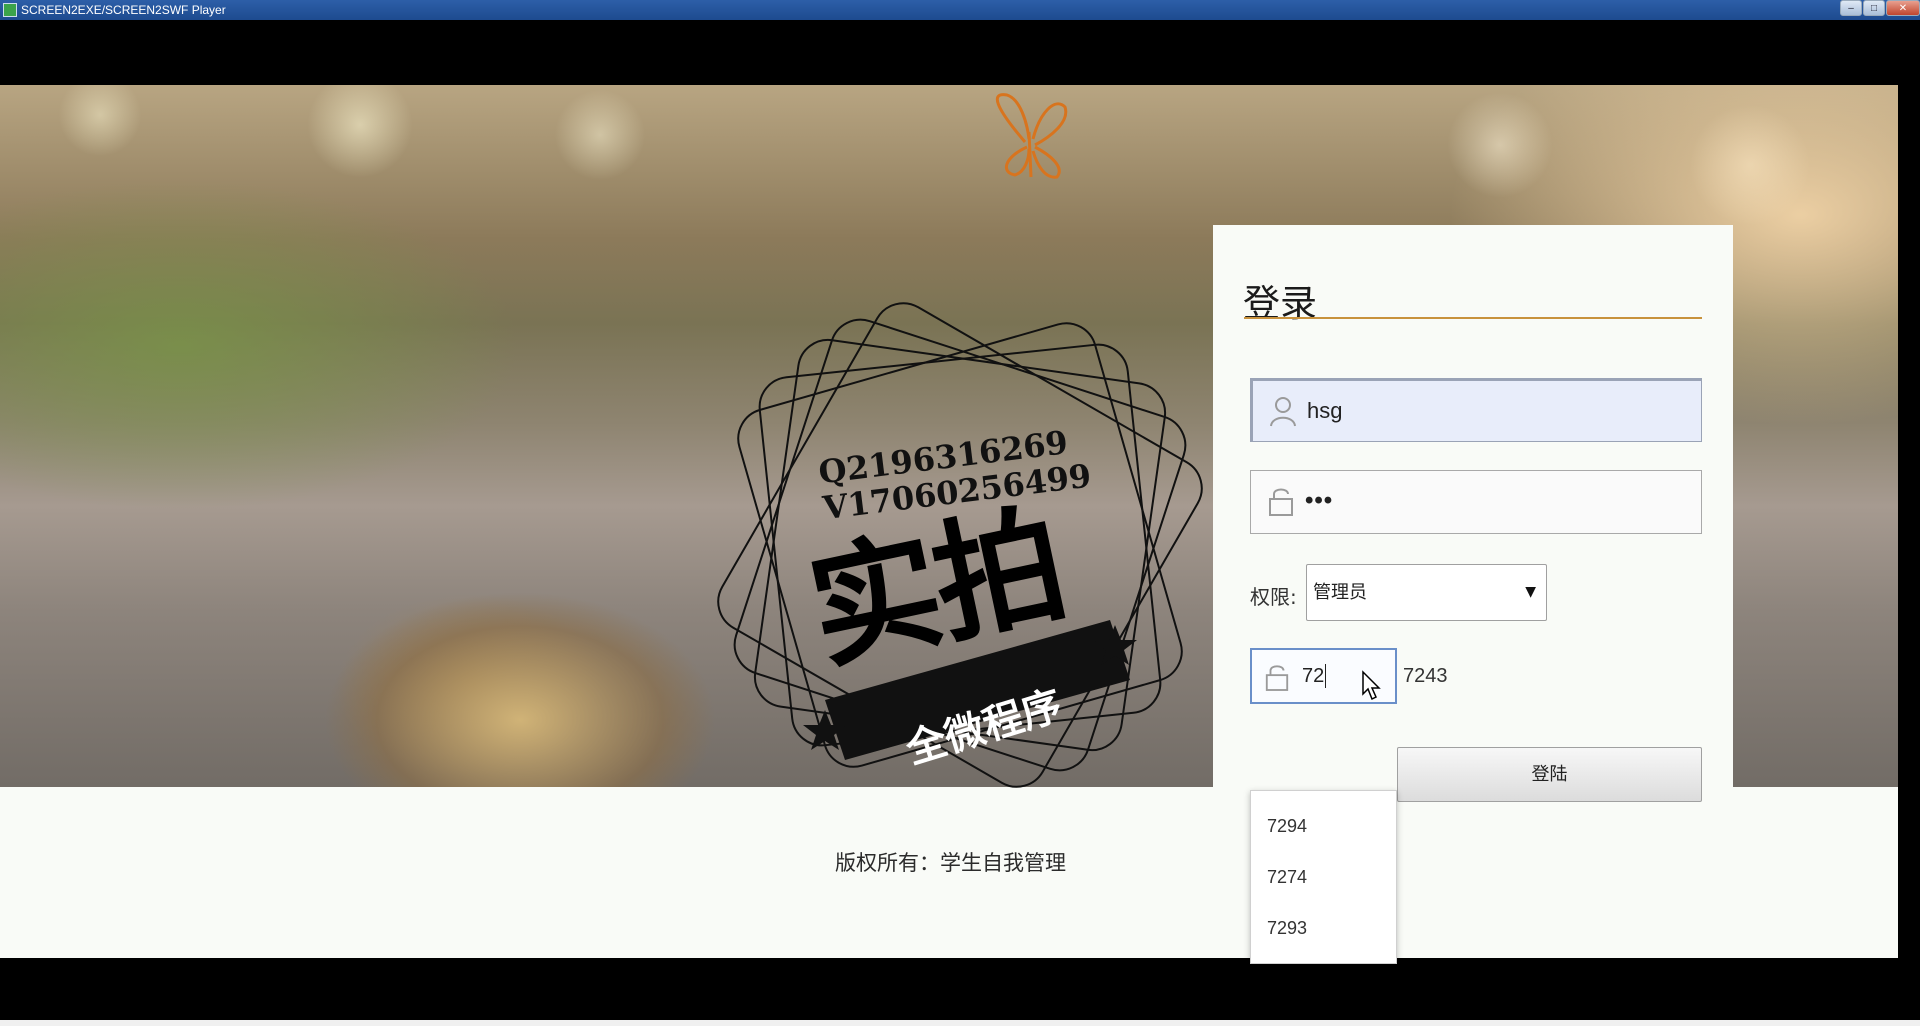 The image size is (1920, 1026). I want to click on watermark-stamp: Q2196316269 V17060256499 实拍 全微程序, so click(960, 545).